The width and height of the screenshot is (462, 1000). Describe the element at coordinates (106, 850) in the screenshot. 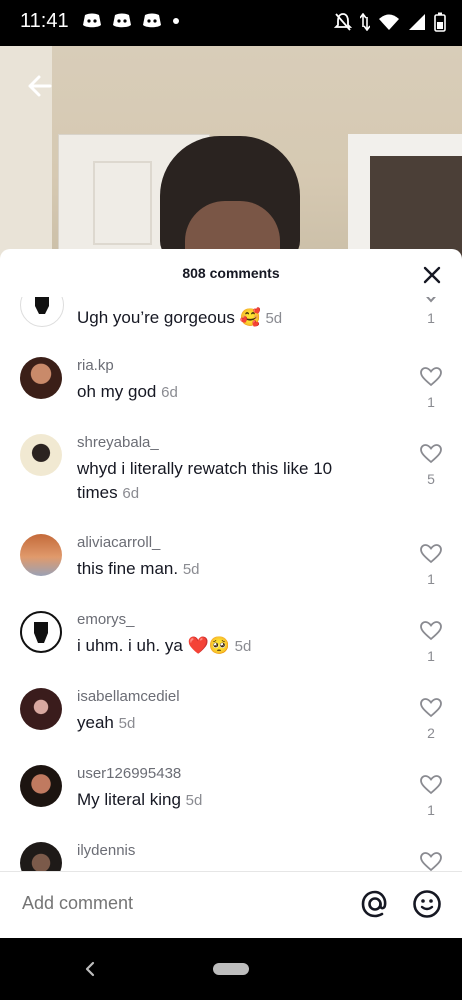

I see `comment-username: ilydennis` at that location.